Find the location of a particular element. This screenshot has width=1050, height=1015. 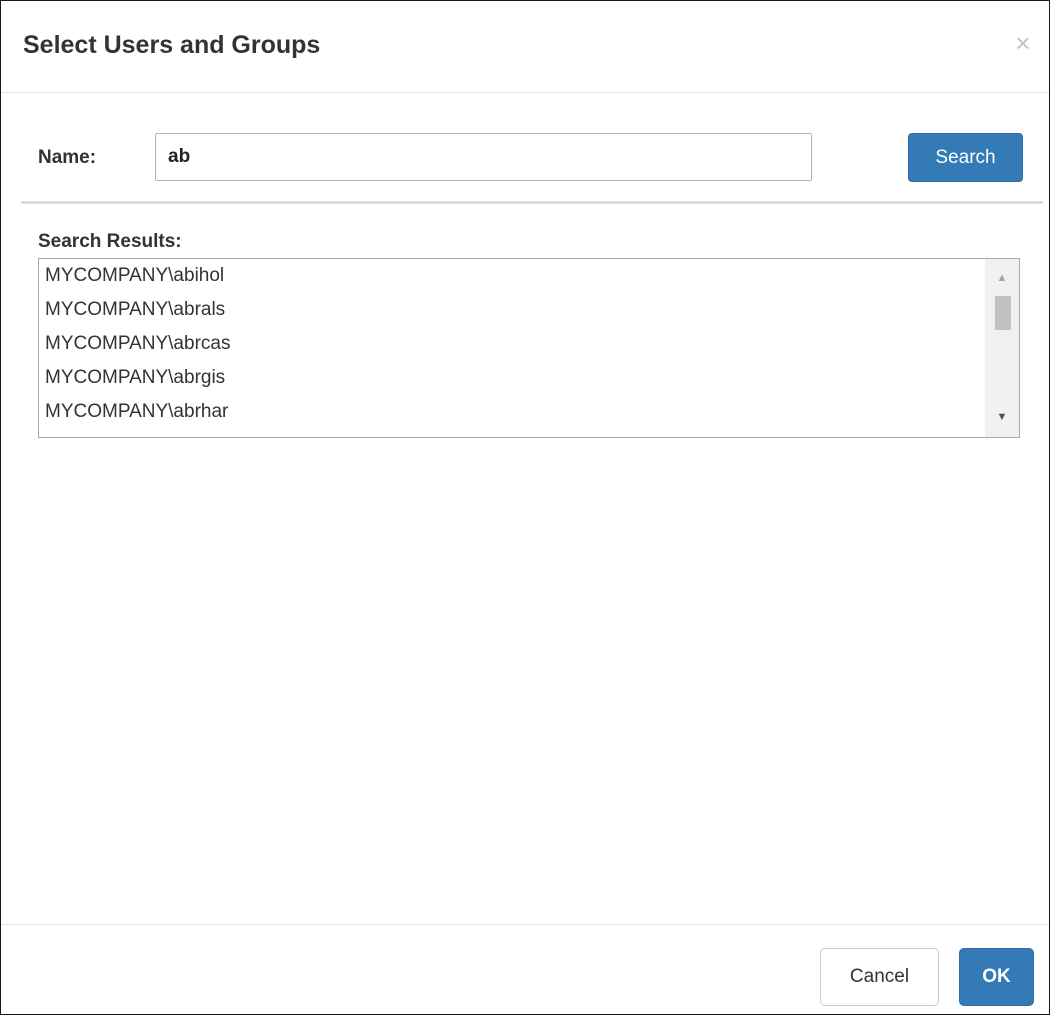

list-item: MYCOMPANY\abrals is located at coordinates (511, 310).